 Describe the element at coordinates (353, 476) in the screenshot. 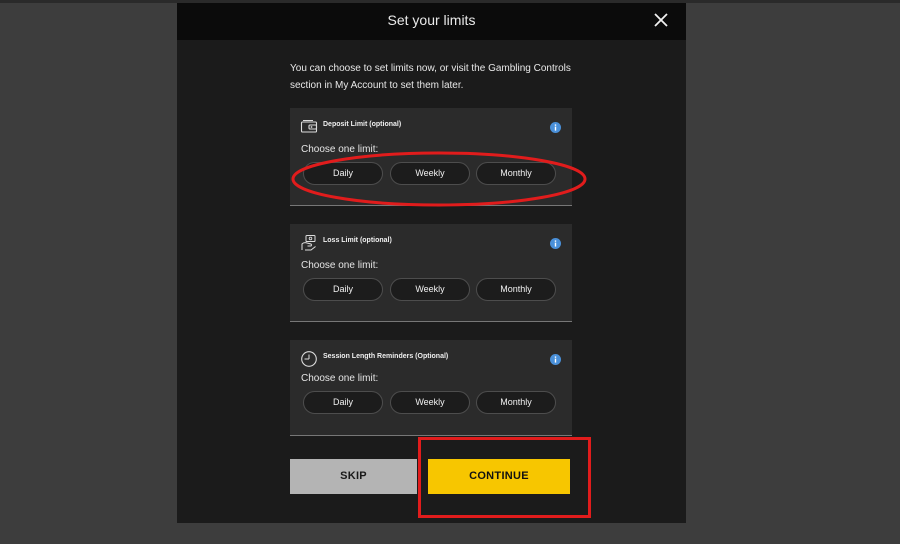

I see `skip-button: SKIP` at that location.